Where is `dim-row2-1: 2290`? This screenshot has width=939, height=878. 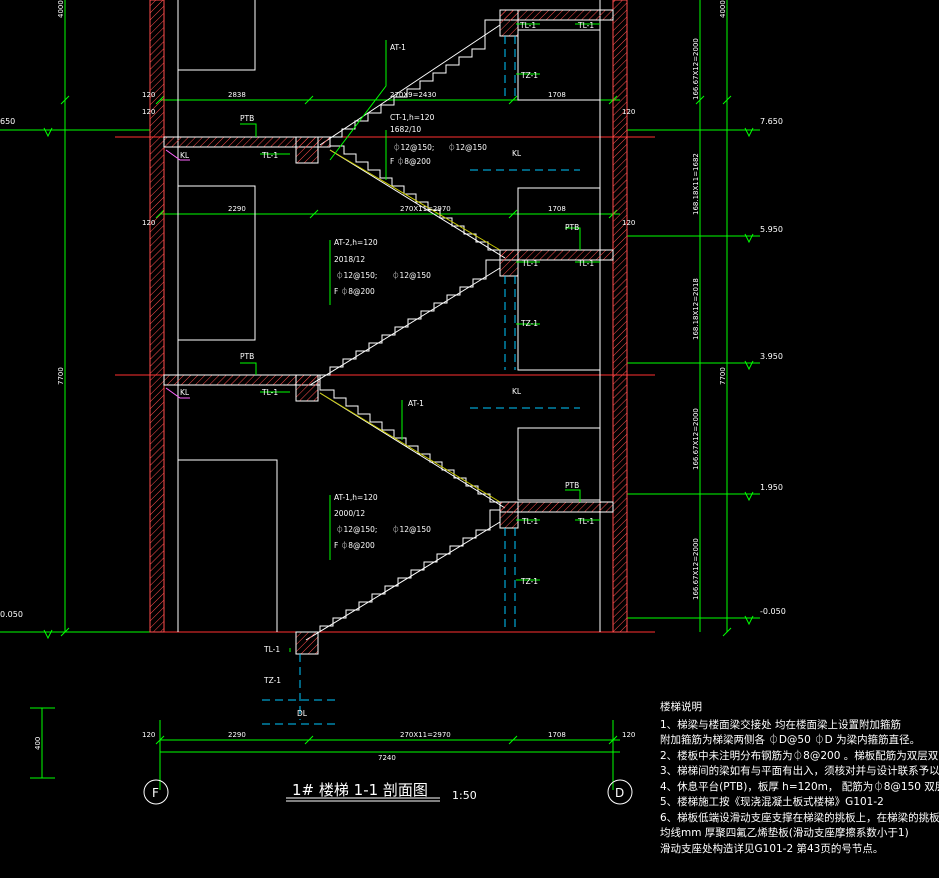 dim-row2-1: 2290 is located at coordinates (237, 209).